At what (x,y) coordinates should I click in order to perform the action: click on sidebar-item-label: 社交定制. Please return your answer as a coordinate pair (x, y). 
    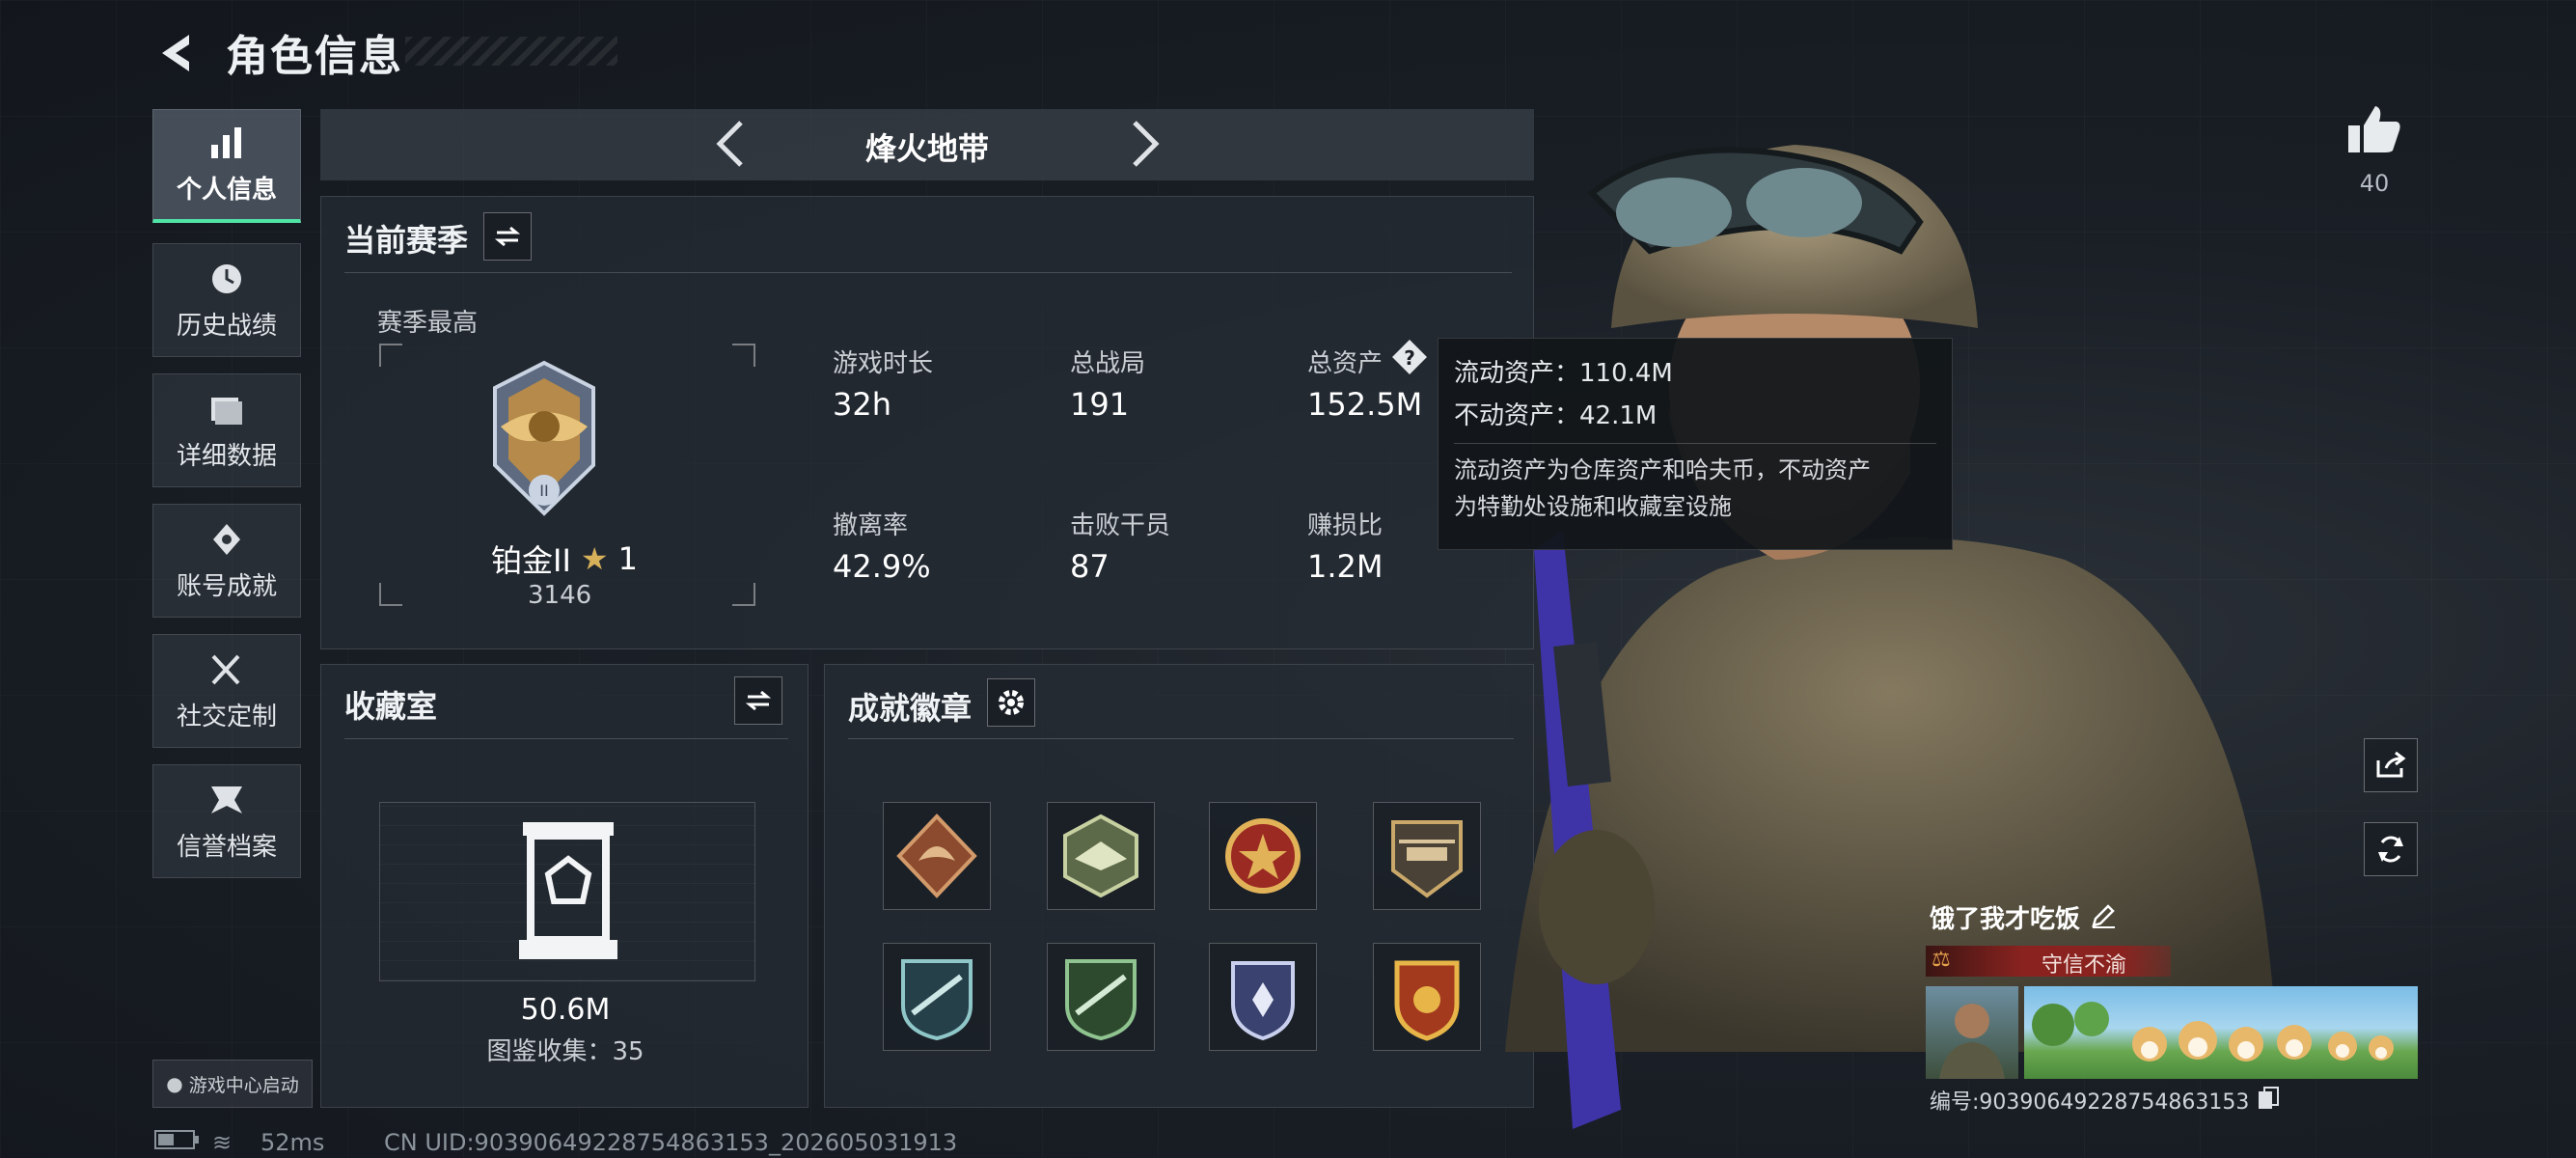
    Looking at the image, I should click on (227, 716).